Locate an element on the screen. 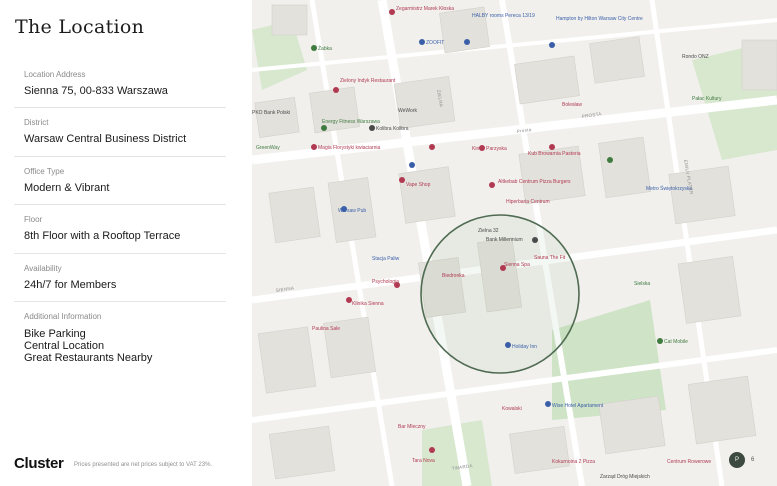  field-value: 24h/7 for Members is located at coordinates (70, 285).